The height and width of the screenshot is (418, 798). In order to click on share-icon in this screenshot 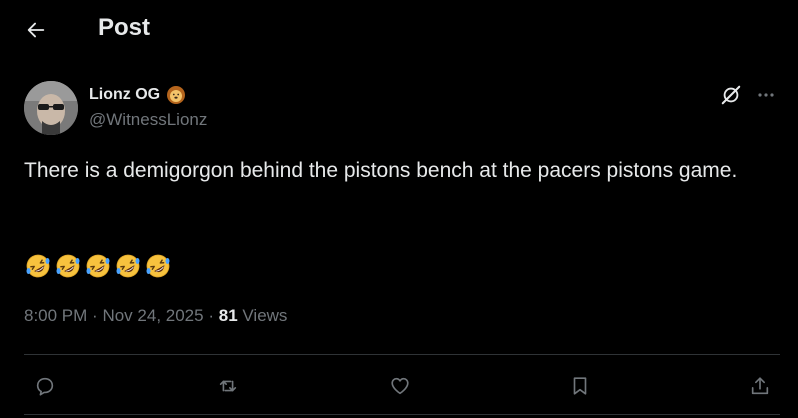, I will do `click(760, 386)`.